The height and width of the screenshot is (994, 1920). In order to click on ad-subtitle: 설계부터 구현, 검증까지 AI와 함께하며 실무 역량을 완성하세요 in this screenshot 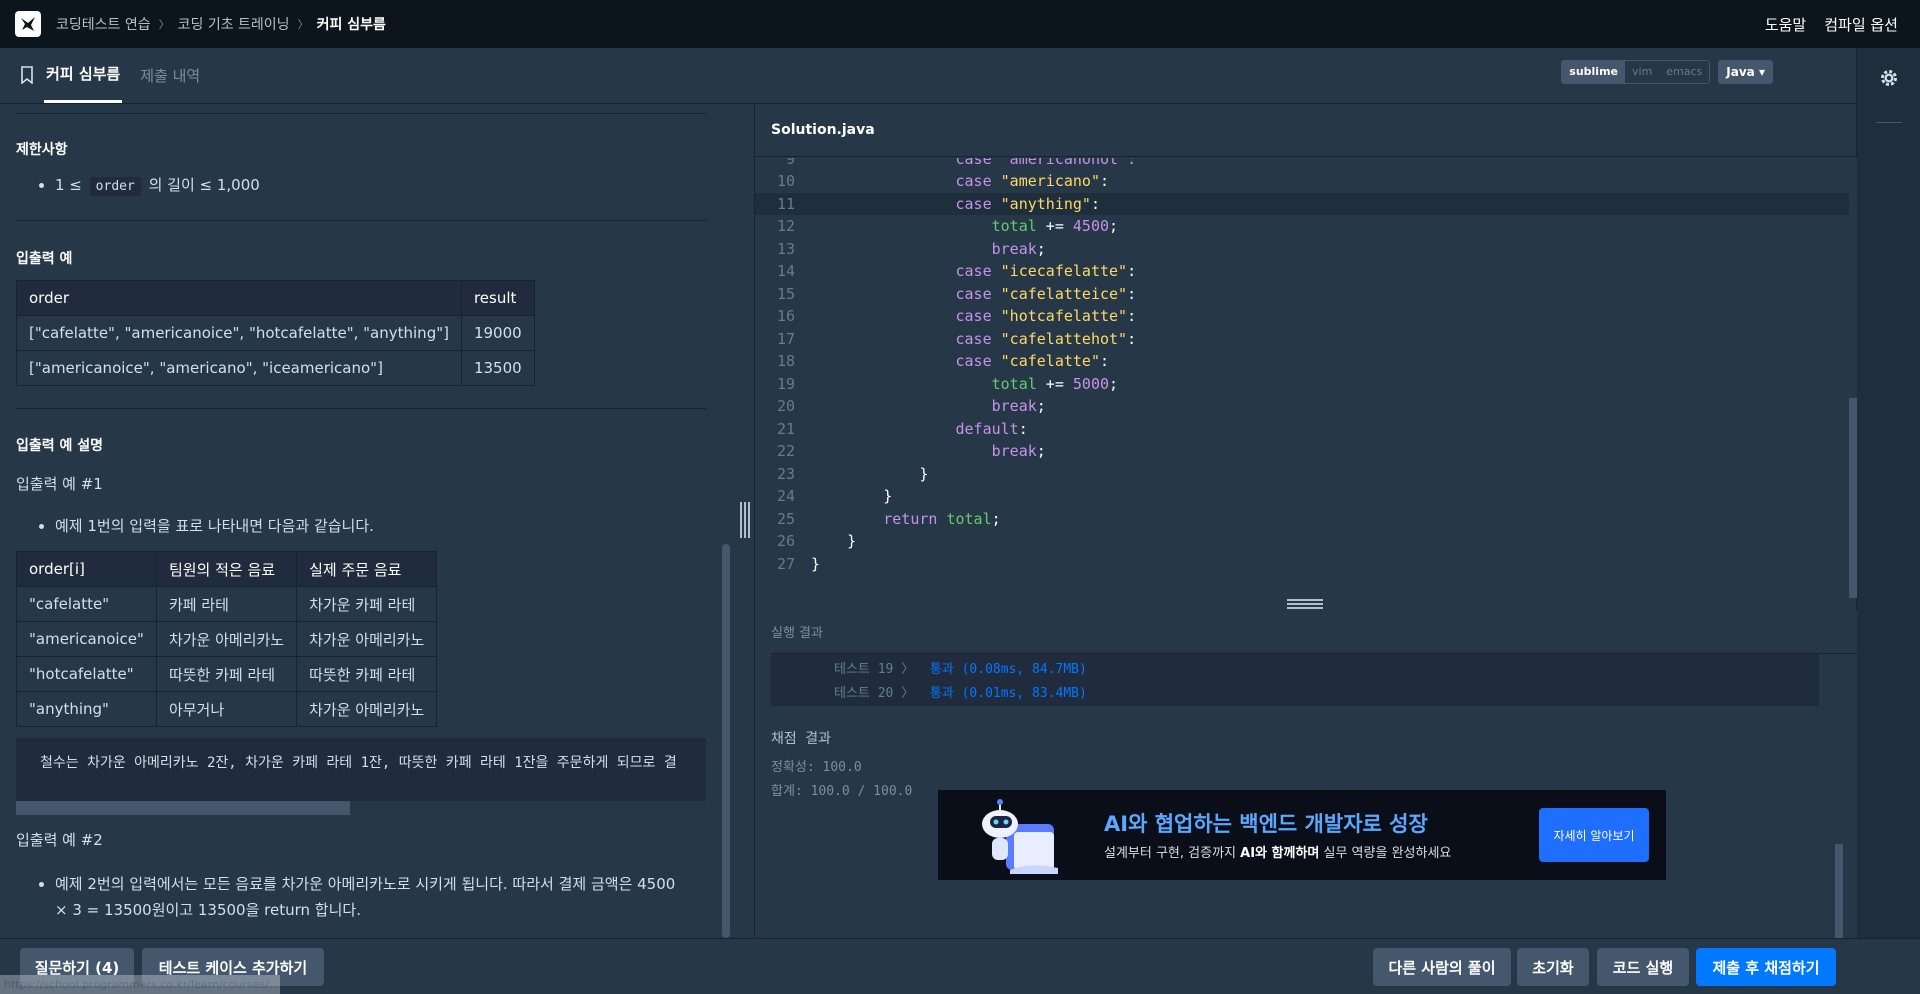, I will do `click(1277, 851)`.